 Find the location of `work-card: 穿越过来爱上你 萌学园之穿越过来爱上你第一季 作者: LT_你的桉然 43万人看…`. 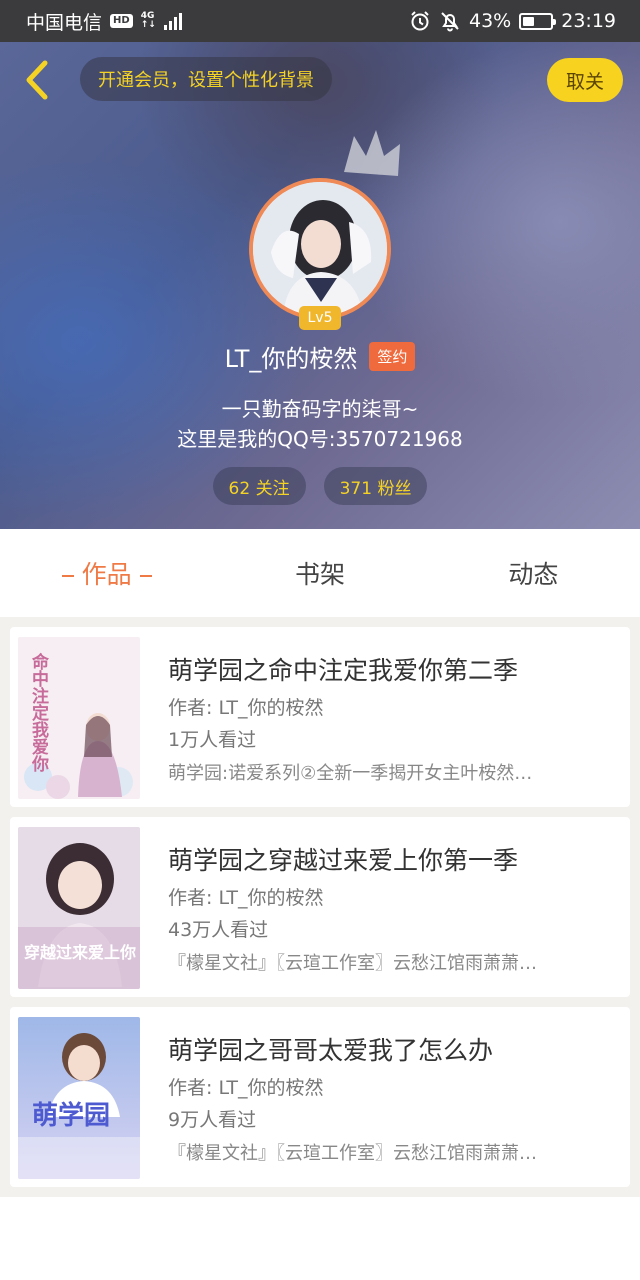

work-card: 穿越过来爱上你 萌学园之穿越过来爱上你第一季 作者: LT_你的桉然 43万人看… is located at coordinates (320, 907).